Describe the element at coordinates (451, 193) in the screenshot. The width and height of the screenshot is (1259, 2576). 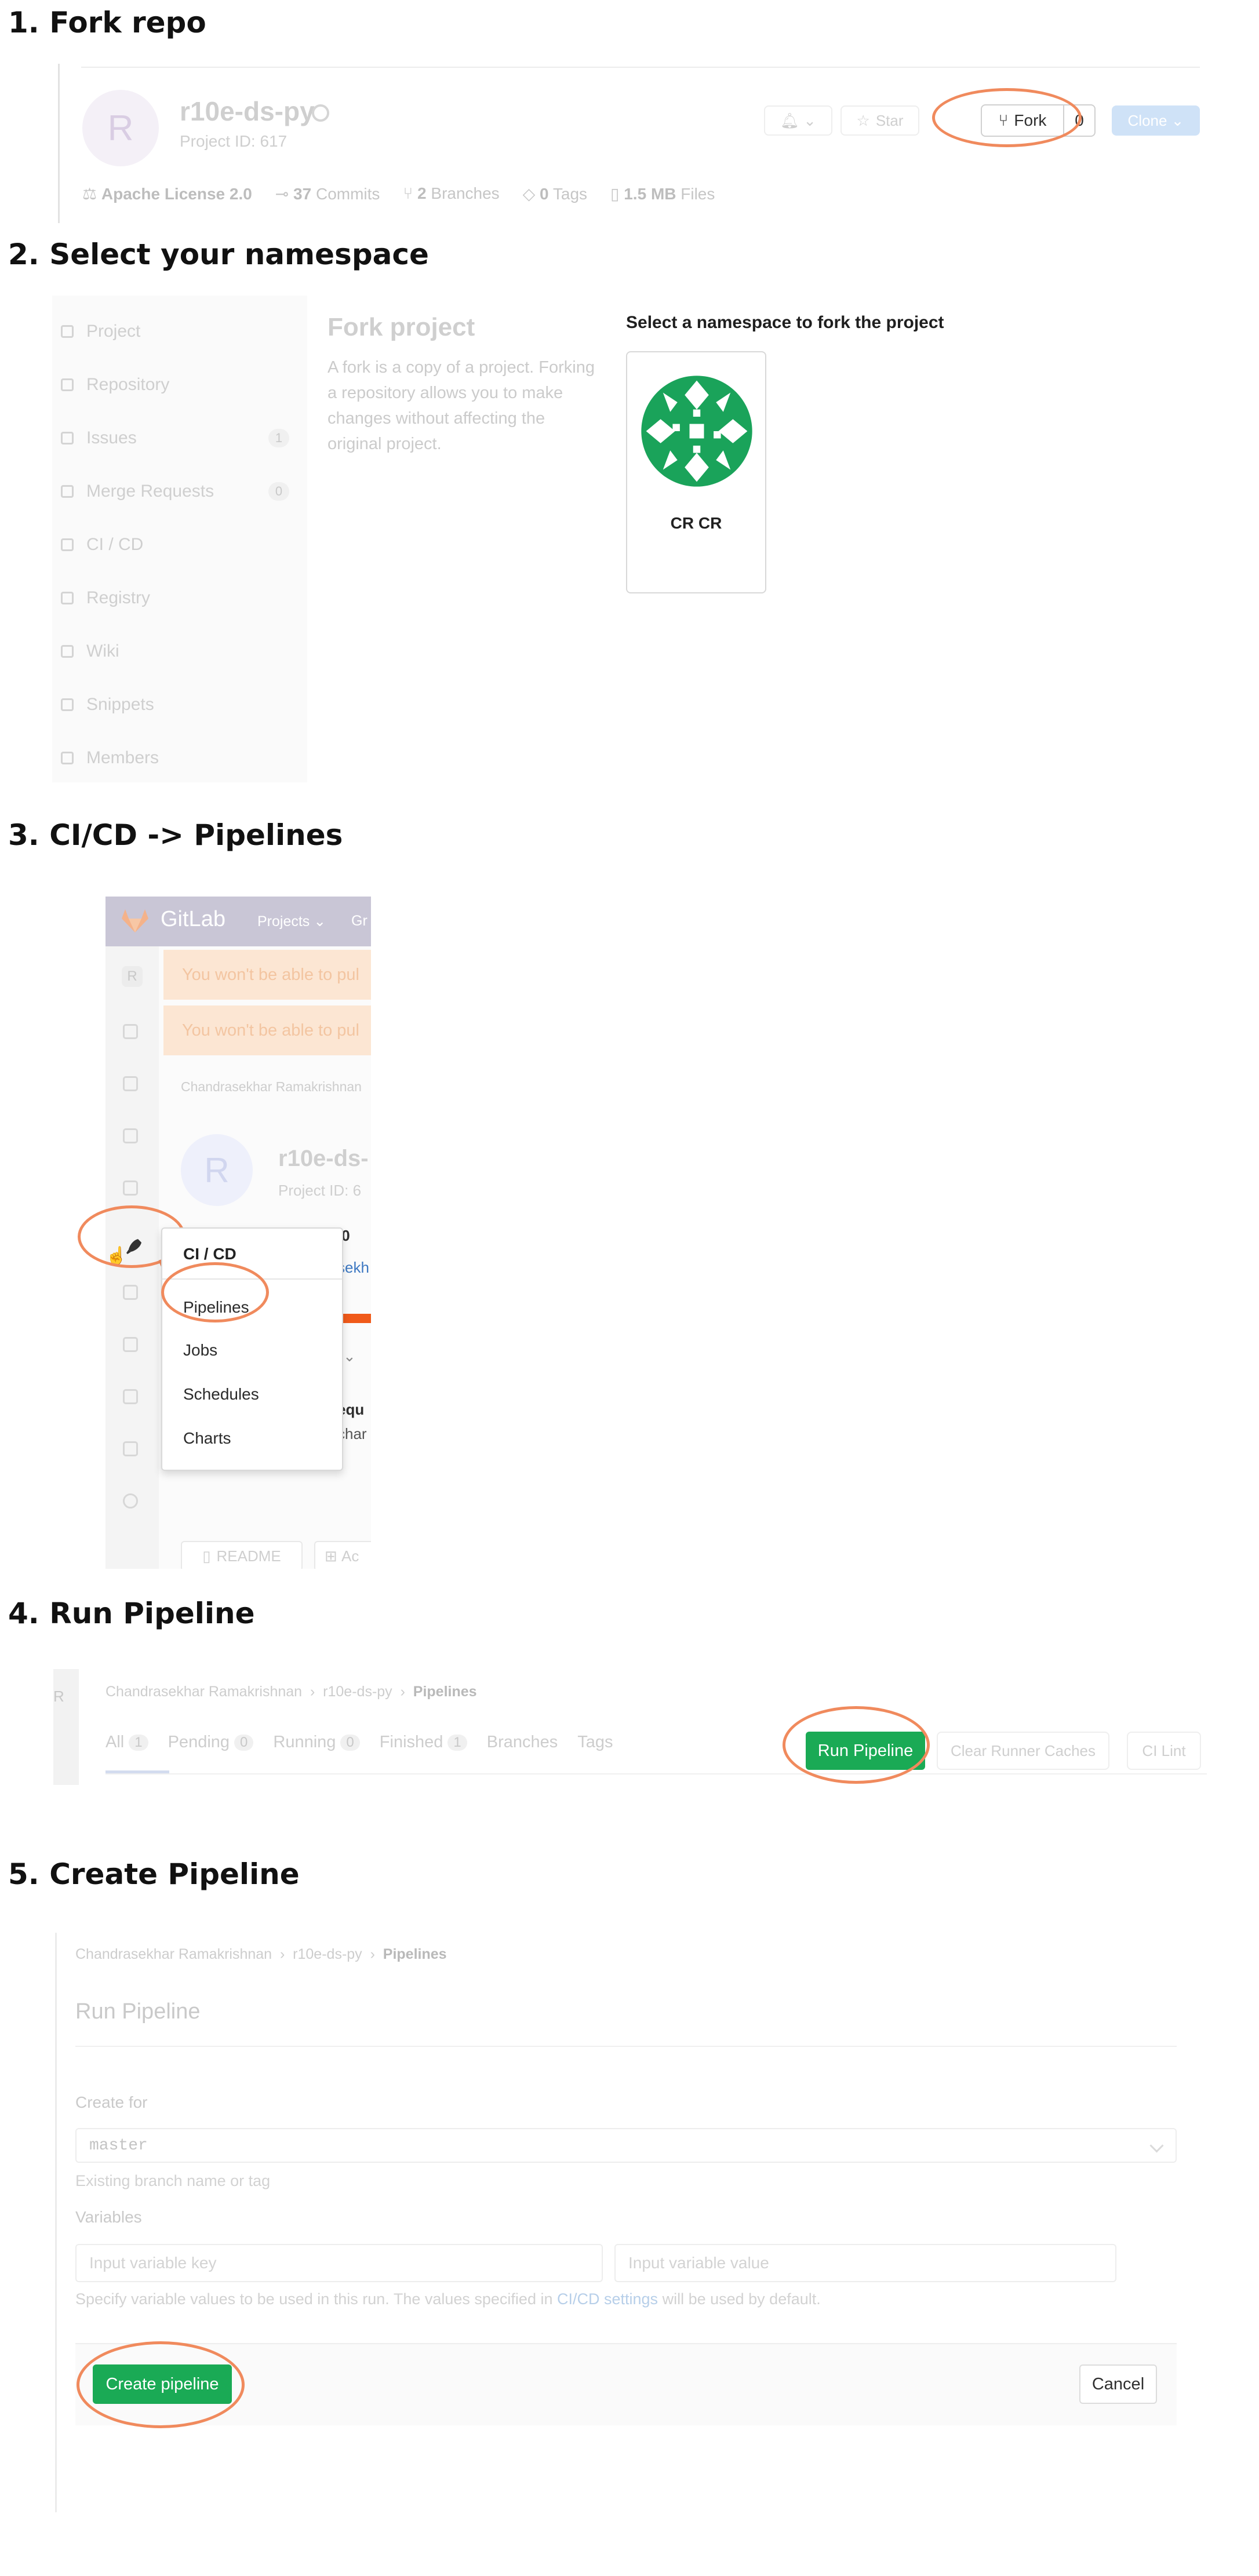
I see `branches-link: ⑂ 2 Branches` at that location.